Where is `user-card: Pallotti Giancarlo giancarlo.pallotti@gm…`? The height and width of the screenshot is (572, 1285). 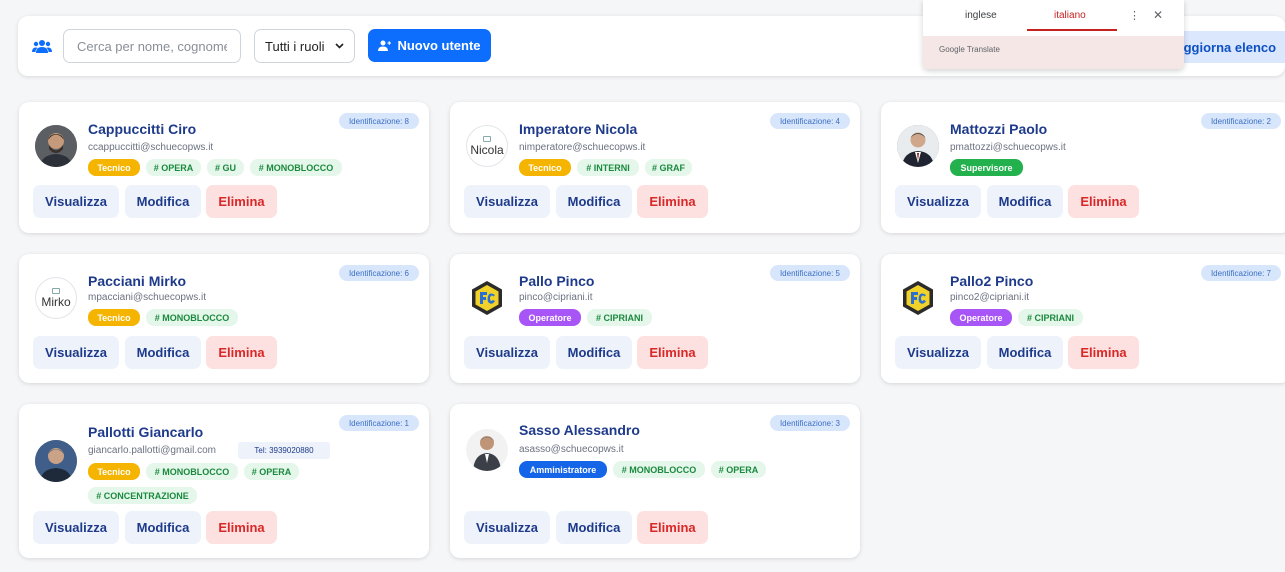
user-card: Pallotti Giancarlo giancarlo.pallotti@gm… is located at coordinates (224, 481).